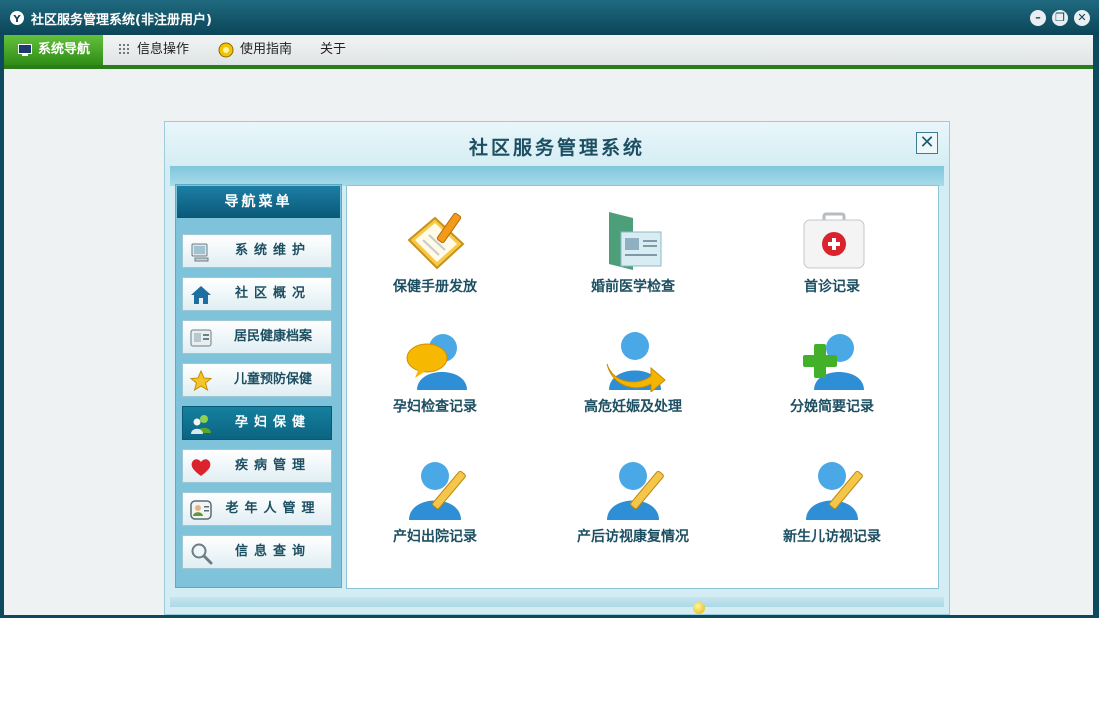 The height and width of the screenshot is (723, 1099). Describe the element at coordinates (257, 509) in the screenshot. I see `nav-item-elderly-management: 老年人管理` at that location.